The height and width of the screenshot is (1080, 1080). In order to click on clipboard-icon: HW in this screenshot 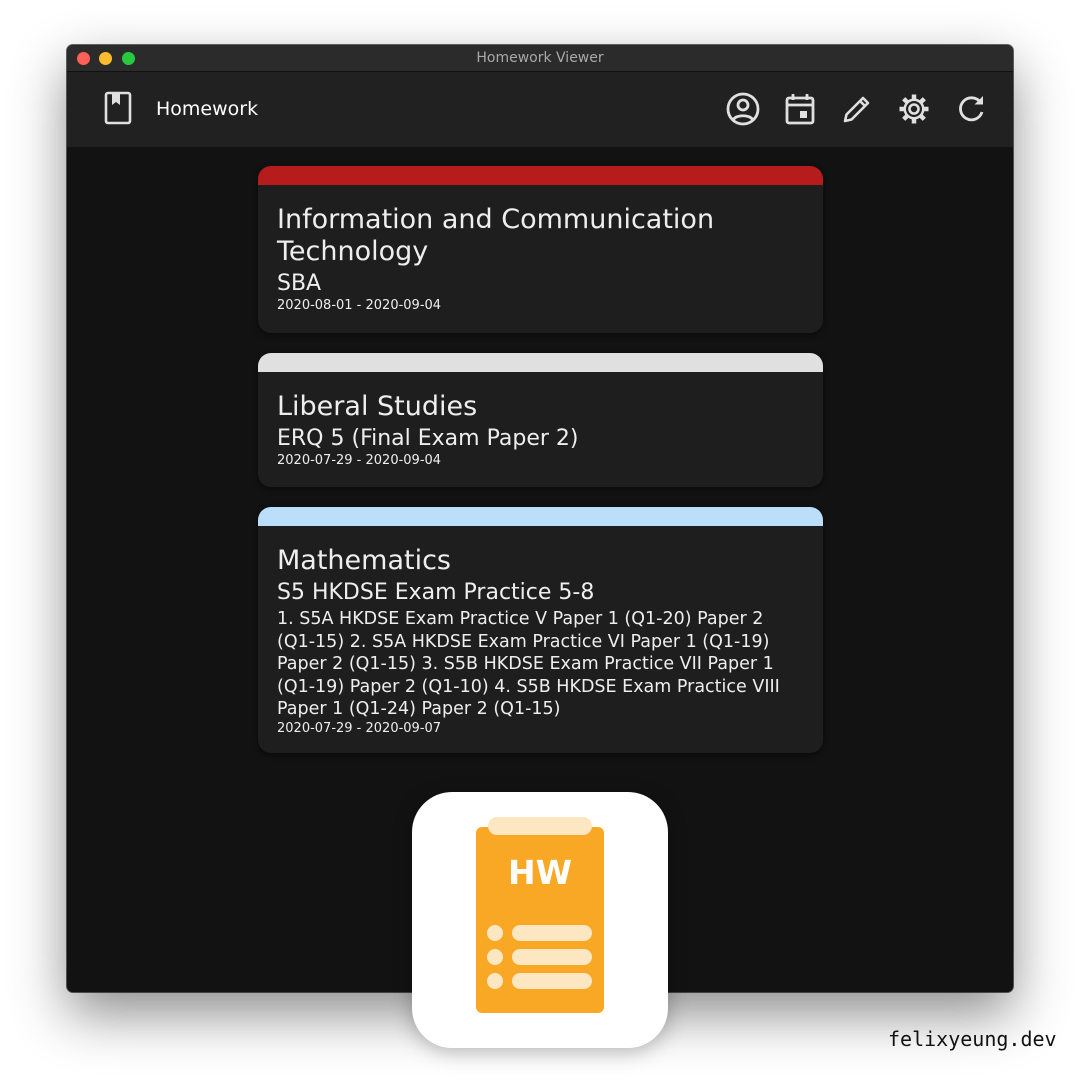, I will do `click(540, 915)`.